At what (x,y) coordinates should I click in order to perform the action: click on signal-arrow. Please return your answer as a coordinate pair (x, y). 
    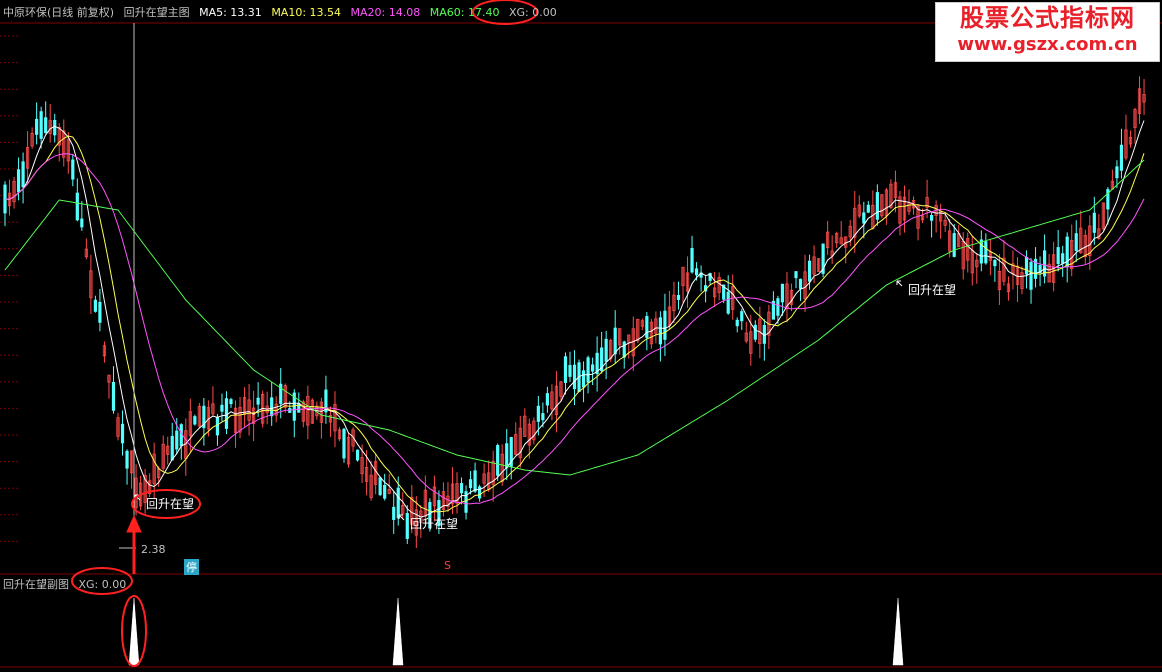
    Looking at the image, I should click on (899, 283).